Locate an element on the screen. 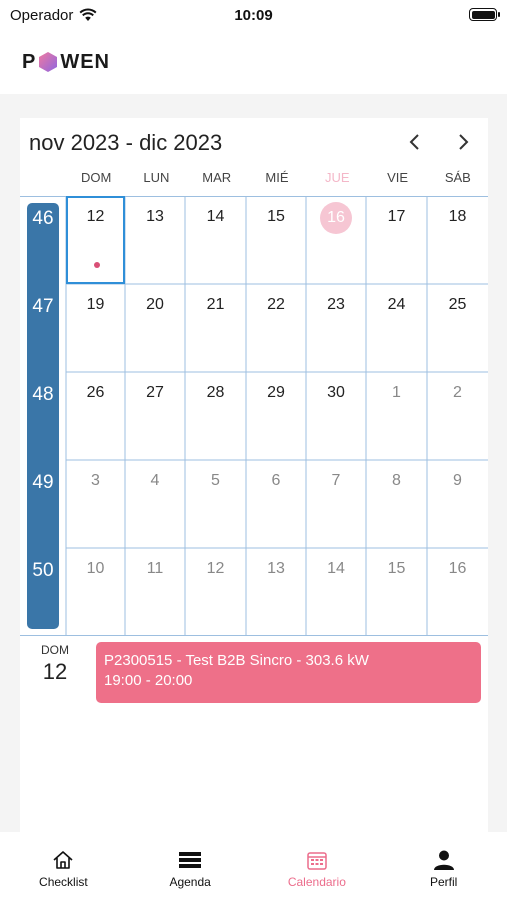 The width and height of the screenshot is (507, 900). day-cell: 29 is located at coordinates (276, 416).